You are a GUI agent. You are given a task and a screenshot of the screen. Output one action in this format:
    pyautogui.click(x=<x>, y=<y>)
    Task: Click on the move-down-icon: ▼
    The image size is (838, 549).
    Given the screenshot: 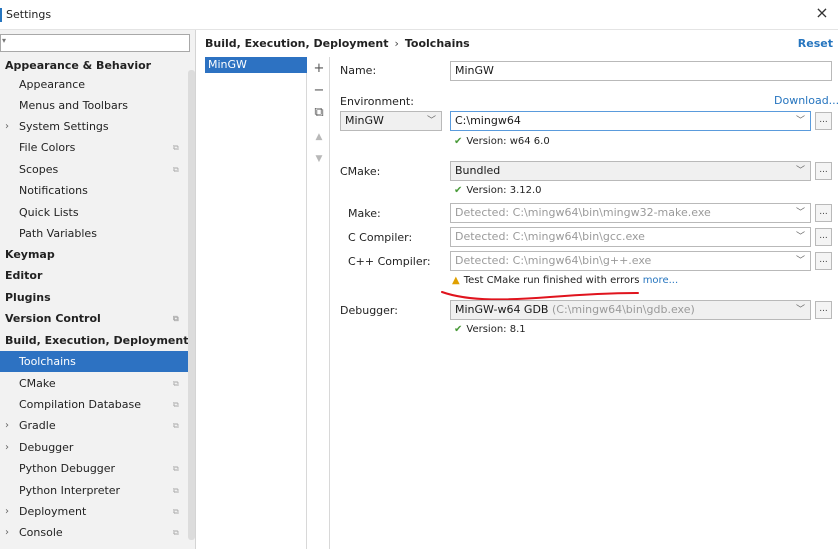 What is the action you would take?
    pyautogui.click(x=319, y=159)
    